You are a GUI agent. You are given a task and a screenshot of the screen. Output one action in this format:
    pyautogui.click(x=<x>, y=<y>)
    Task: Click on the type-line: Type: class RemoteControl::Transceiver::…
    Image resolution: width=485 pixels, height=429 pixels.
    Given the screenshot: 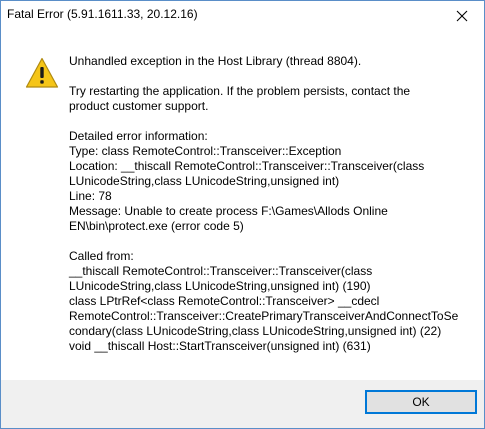 What is the action you would take?
    pyautogui.click(x=205, y=151)
    